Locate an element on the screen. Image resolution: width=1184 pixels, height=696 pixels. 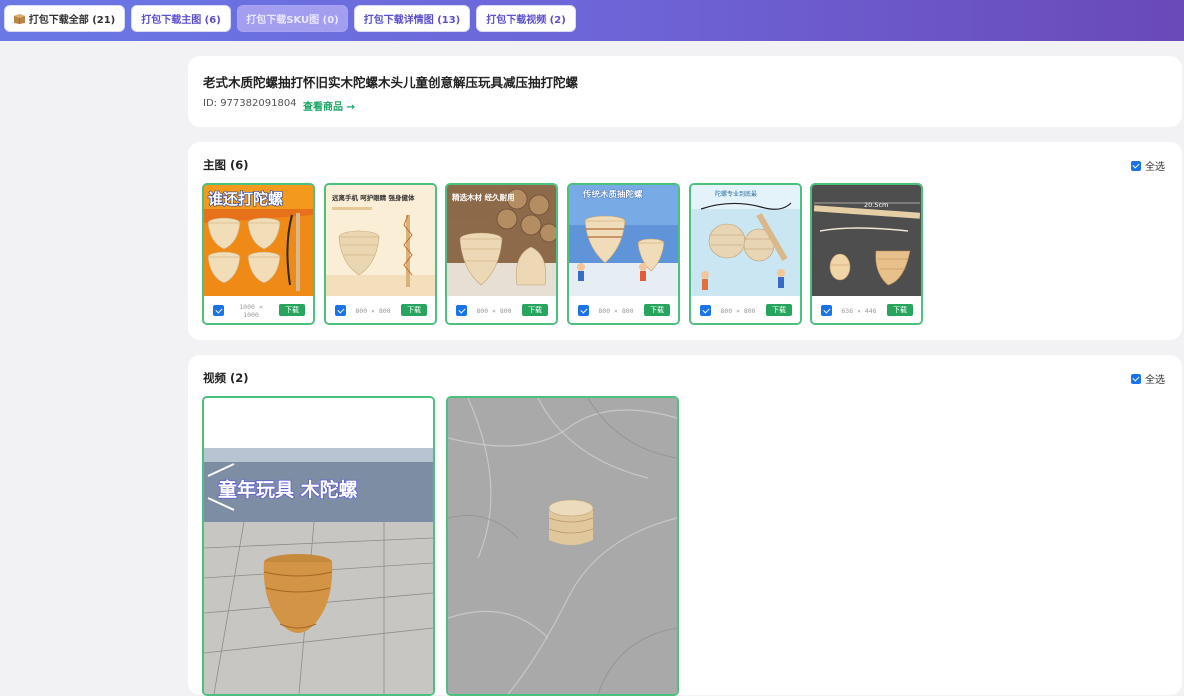
main-image-tile: 传统木质抽陀螺 800 × 800 下载 is located at coordinates (623, 254).